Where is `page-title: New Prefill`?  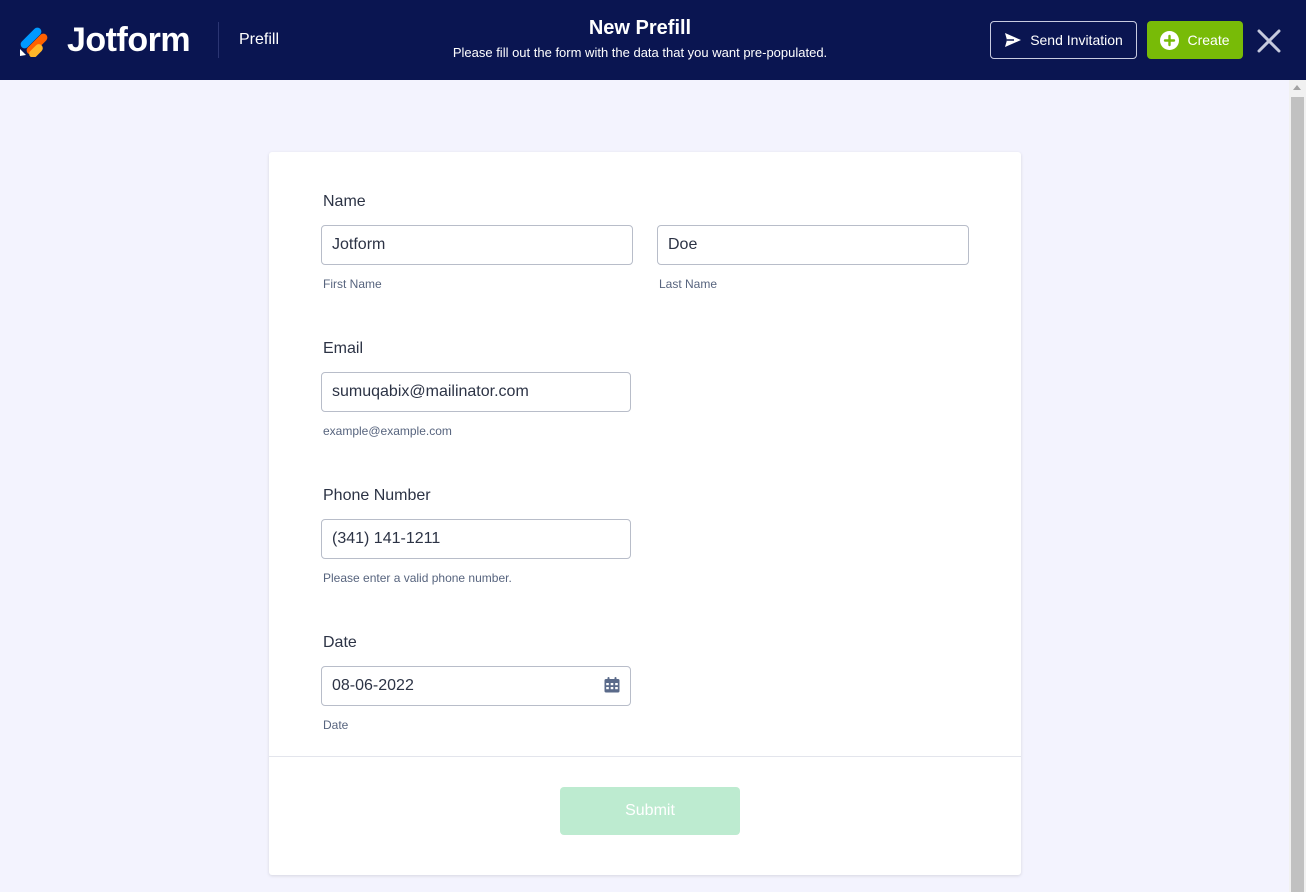
page-title: New Prefill is located at coordinates (640, 28).